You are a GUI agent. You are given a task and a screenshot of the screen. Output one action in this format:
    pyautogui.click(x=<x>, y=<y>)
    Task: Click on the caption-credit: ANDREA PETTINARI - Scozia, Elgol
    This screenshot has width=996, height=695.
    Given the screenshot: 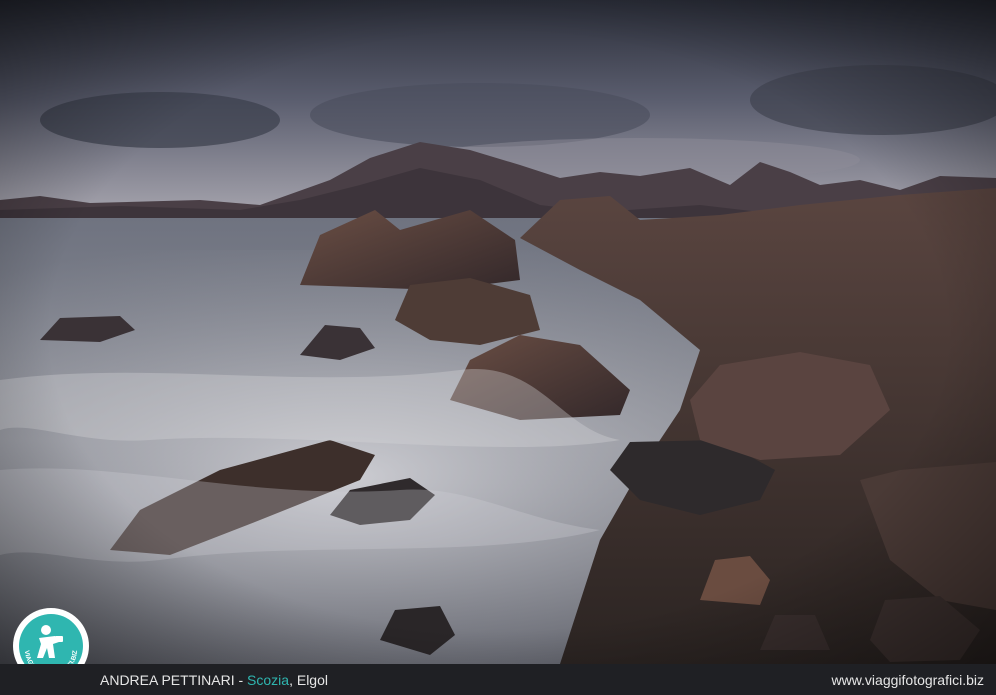 What is the action you would take?
    pyautogui.click(x=214, y=680)
    